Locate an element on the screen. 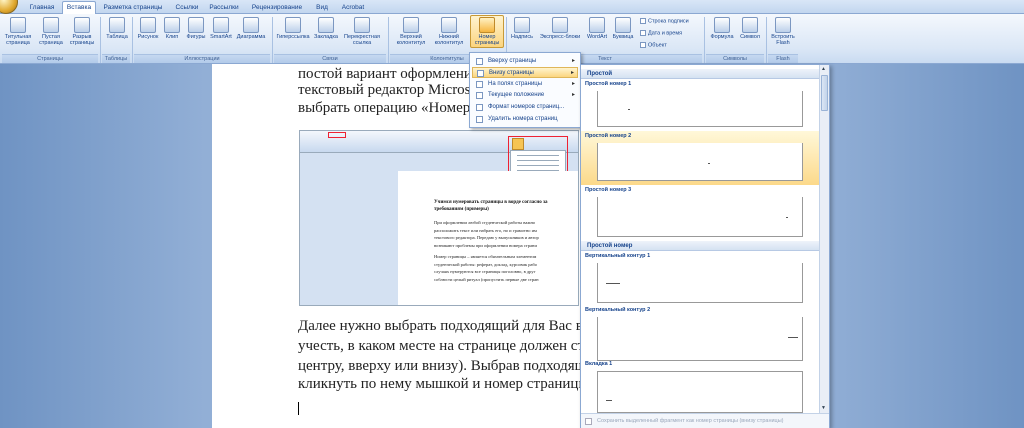  button-label: Фигуры is located at coordinates (196, 37).